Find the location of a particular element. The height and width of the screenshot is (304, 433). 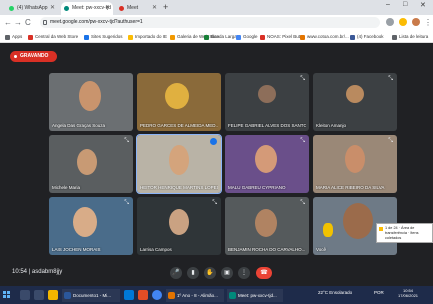

forward-button: → is located at coordinates (18, 22).